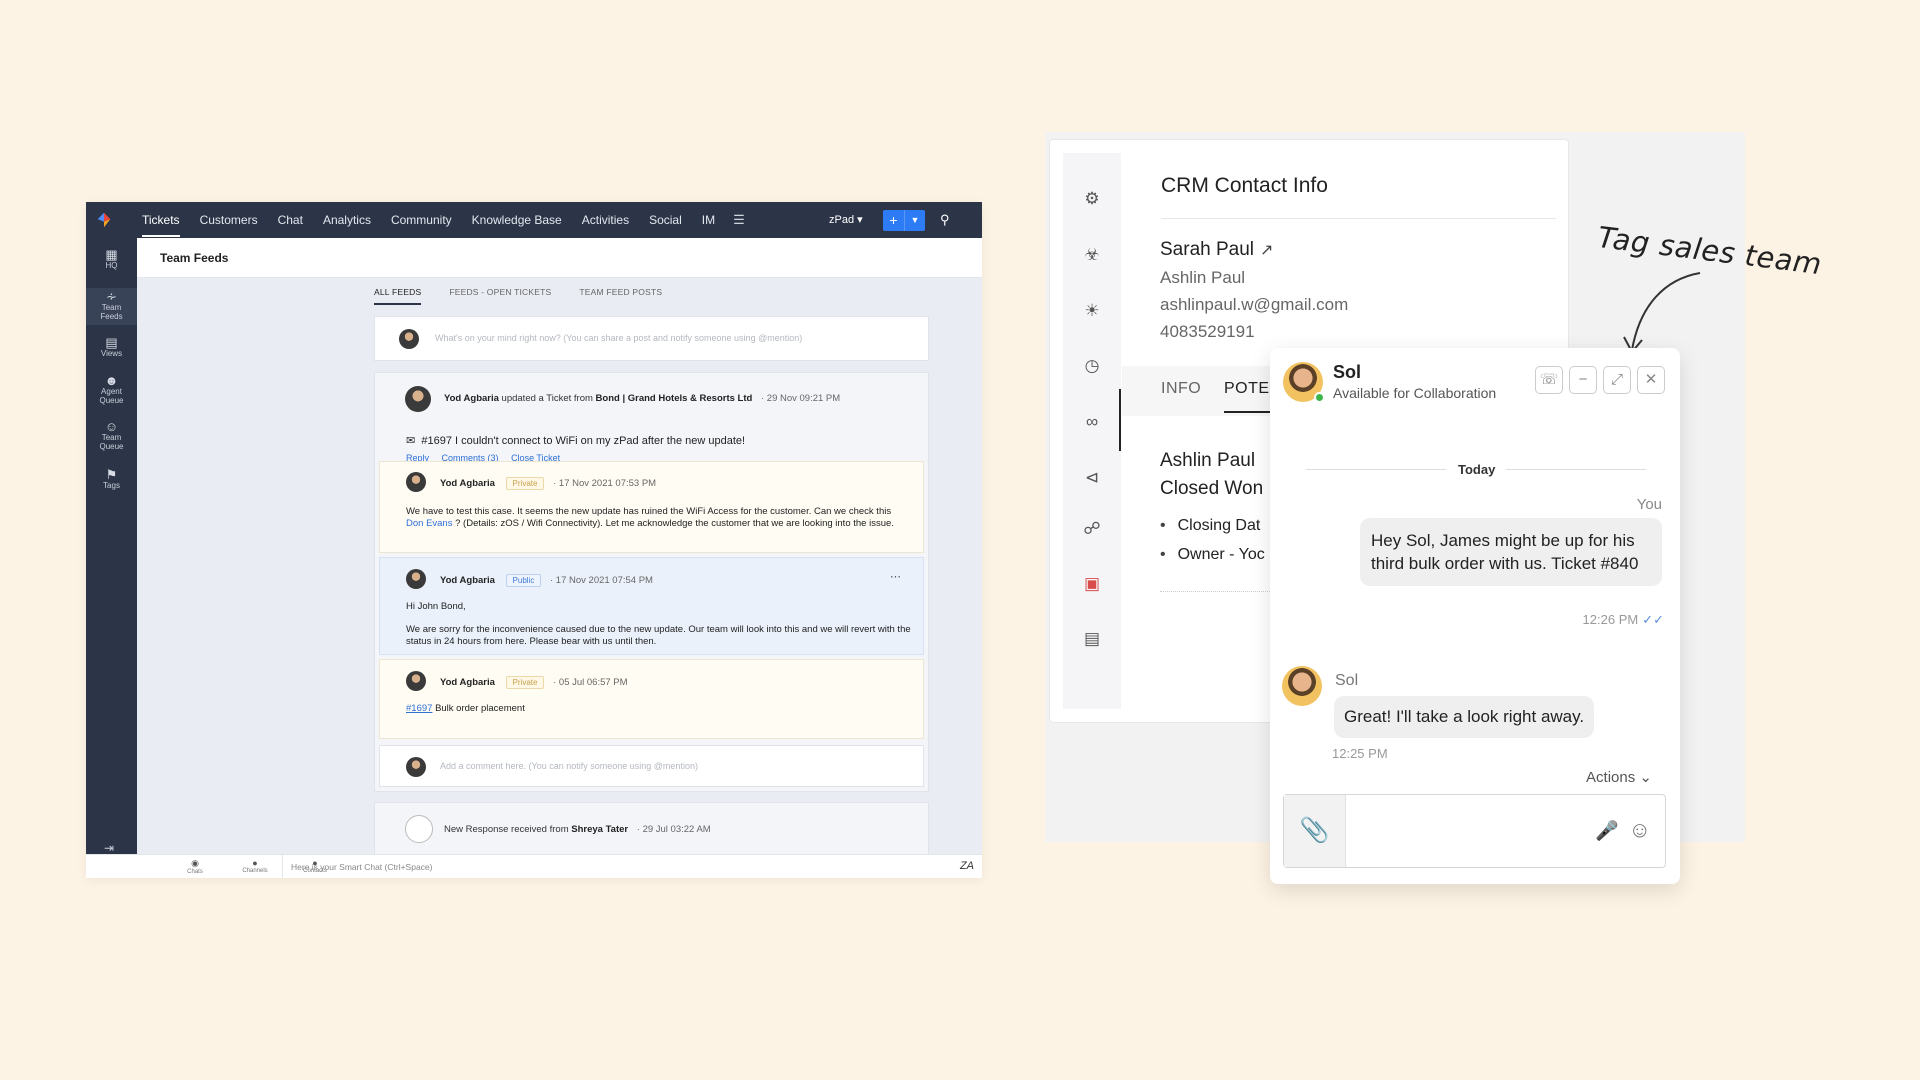 The image size is (1920, 1080). What do you see at coordinates (1216, 250) in the screenshot?
I see `contact-name: Sarah Paul ↗` at bounding box center [1216, 250].